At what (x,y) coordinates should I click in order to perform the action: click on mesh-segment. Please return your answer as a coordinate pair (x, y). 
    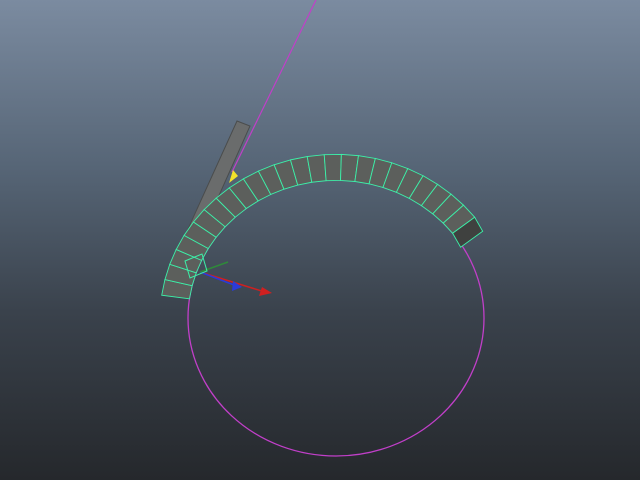
    Looking at the image, I should click on (332, 167).